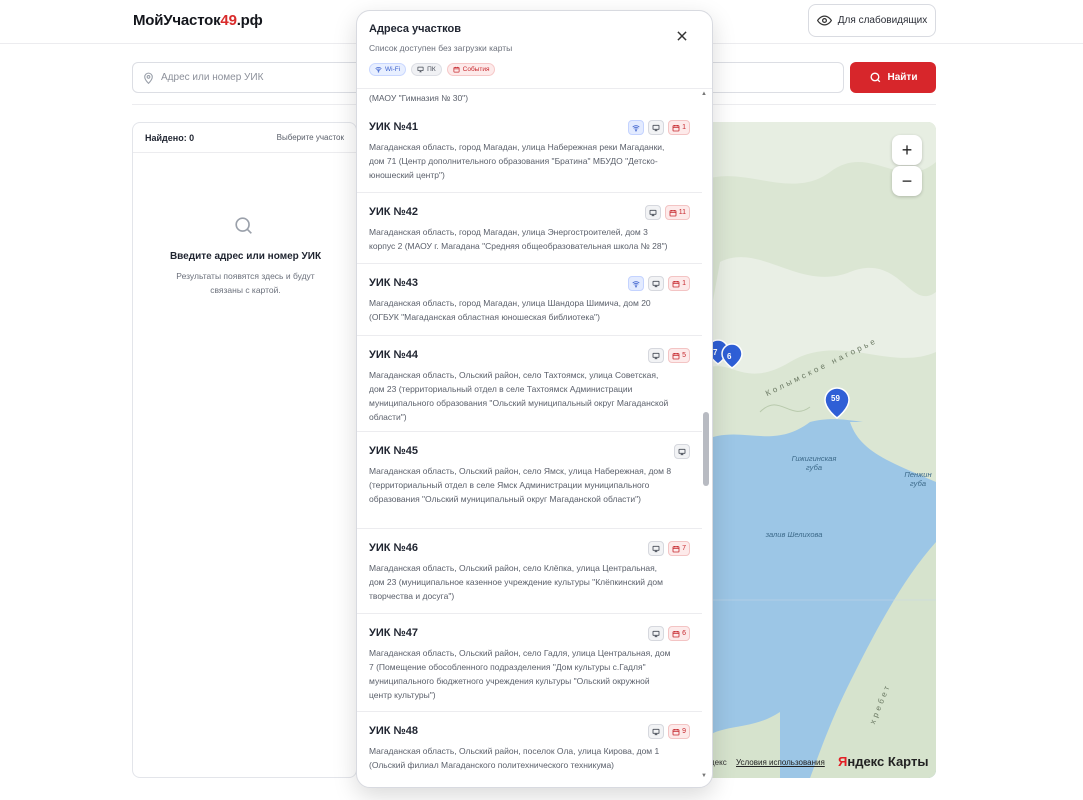 This screenshot has width=1083, height=800. I want to click on legend-chip-events: События, so click(471, 69).